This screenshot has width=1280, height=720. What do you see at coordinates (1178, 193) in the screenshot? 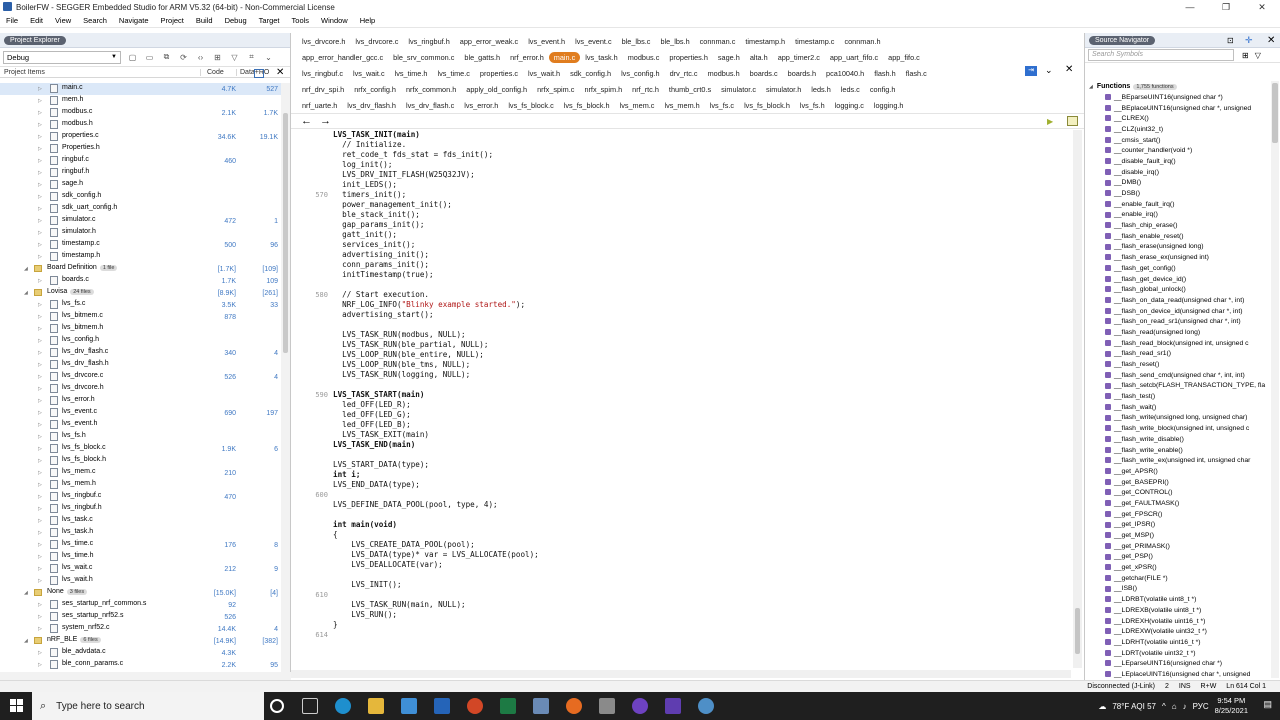
I see `symbol-item: __DSB()` at bounding box center [1178, 193].